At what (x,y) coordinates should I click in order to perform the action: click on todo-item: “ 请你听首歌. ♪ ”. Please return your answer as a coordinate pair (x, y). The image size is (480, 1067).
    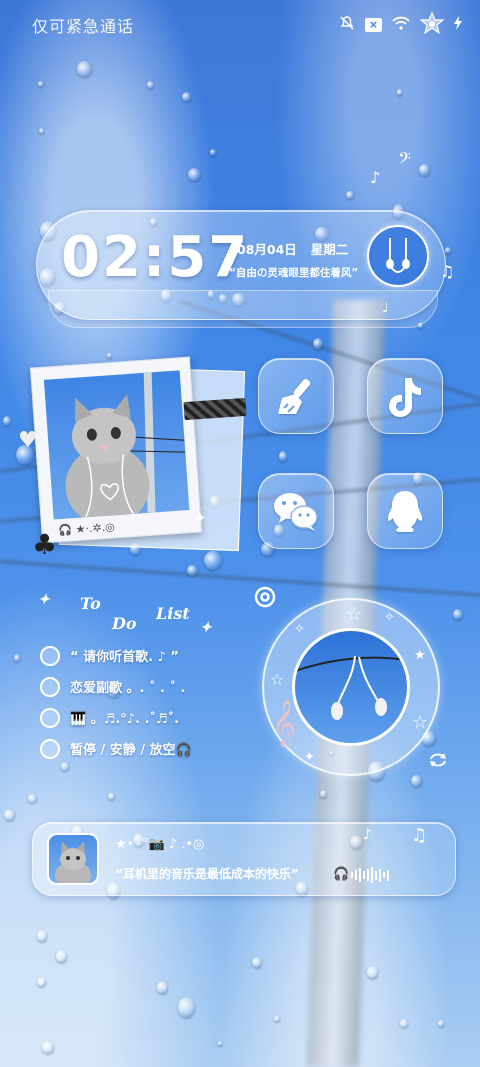
    Looking at the image, I should click on (140, 655).